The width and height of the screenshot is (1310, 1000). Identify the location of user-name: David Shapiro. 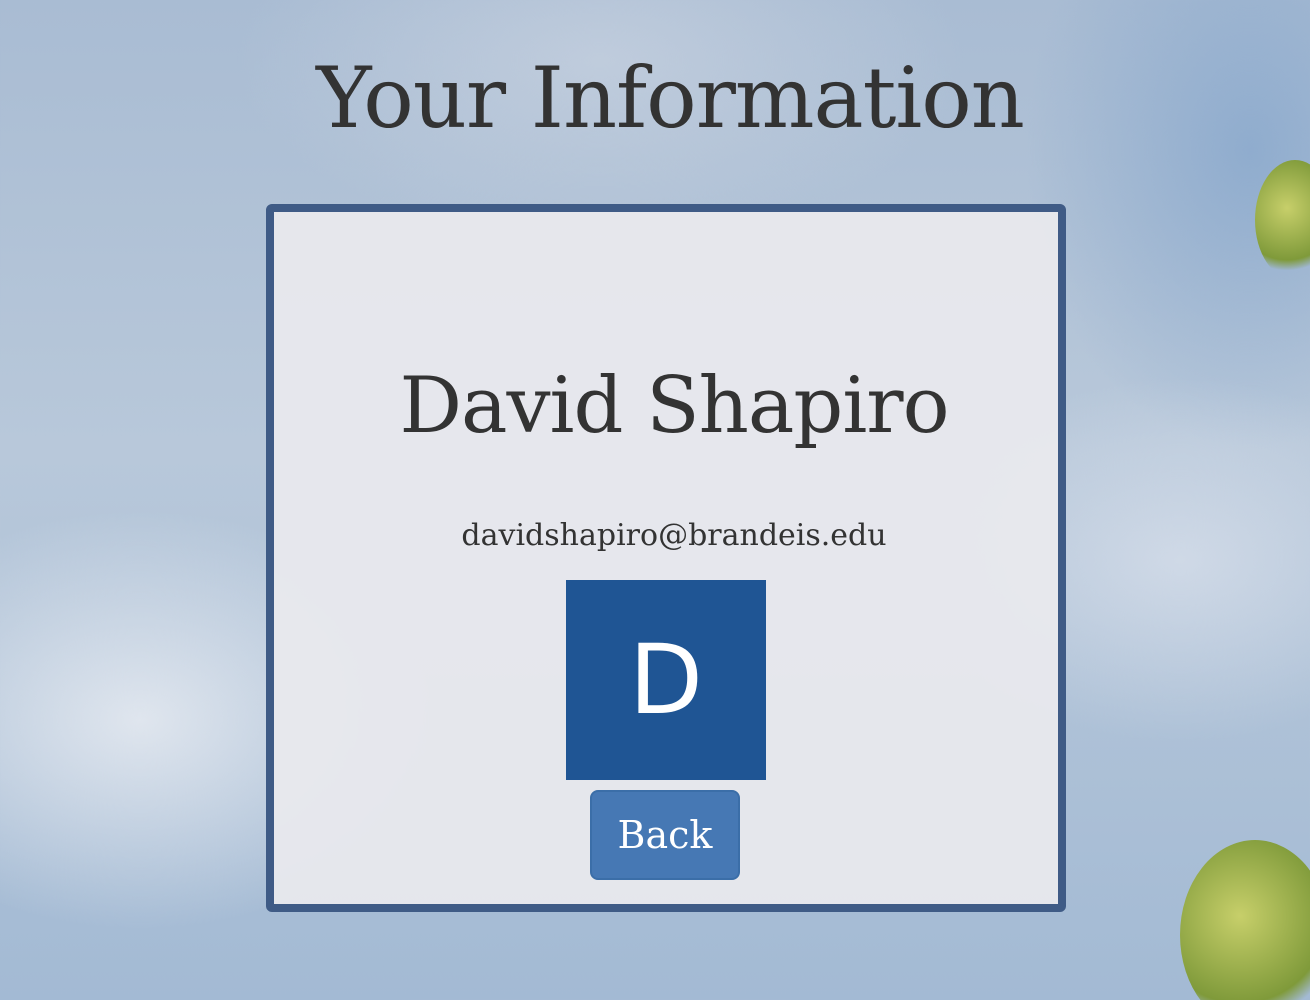
(674, 406).